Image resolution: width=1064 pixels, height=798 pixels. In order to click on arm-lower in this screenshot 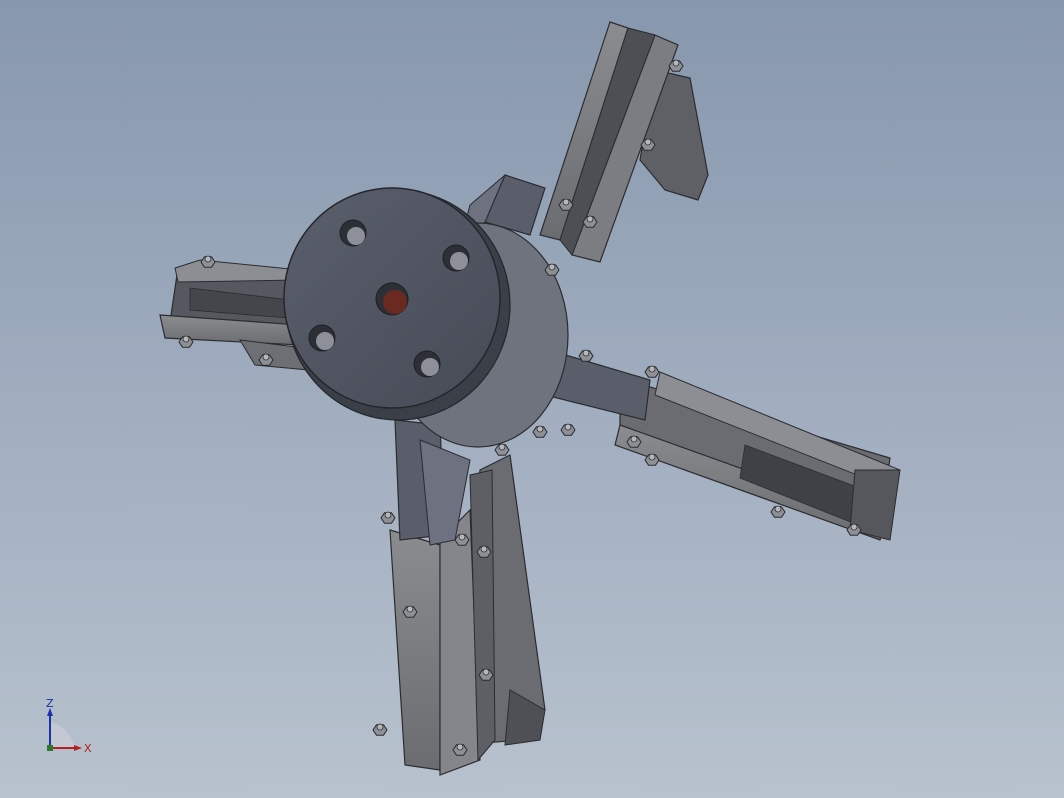, I will do `click(467, 597)`.